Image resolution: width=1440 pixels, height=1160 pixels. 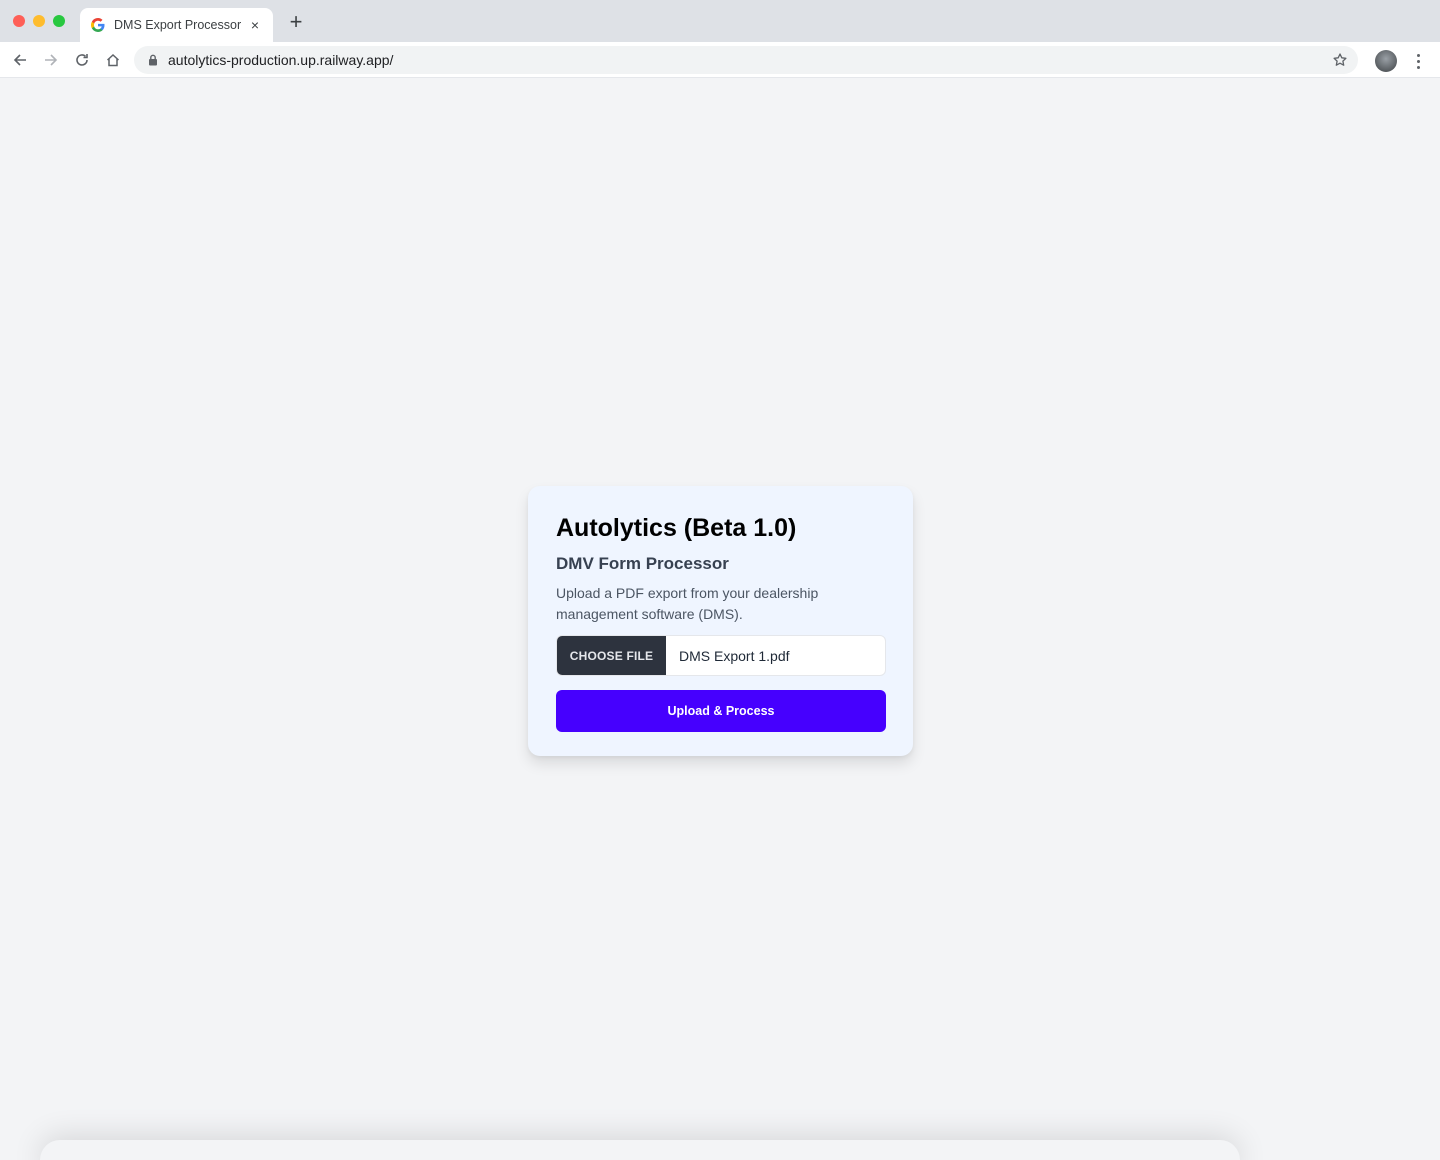 I want to click on file-input: CHOOSE FILE DMS Export 1.pdf, so click(x=721, y=655).